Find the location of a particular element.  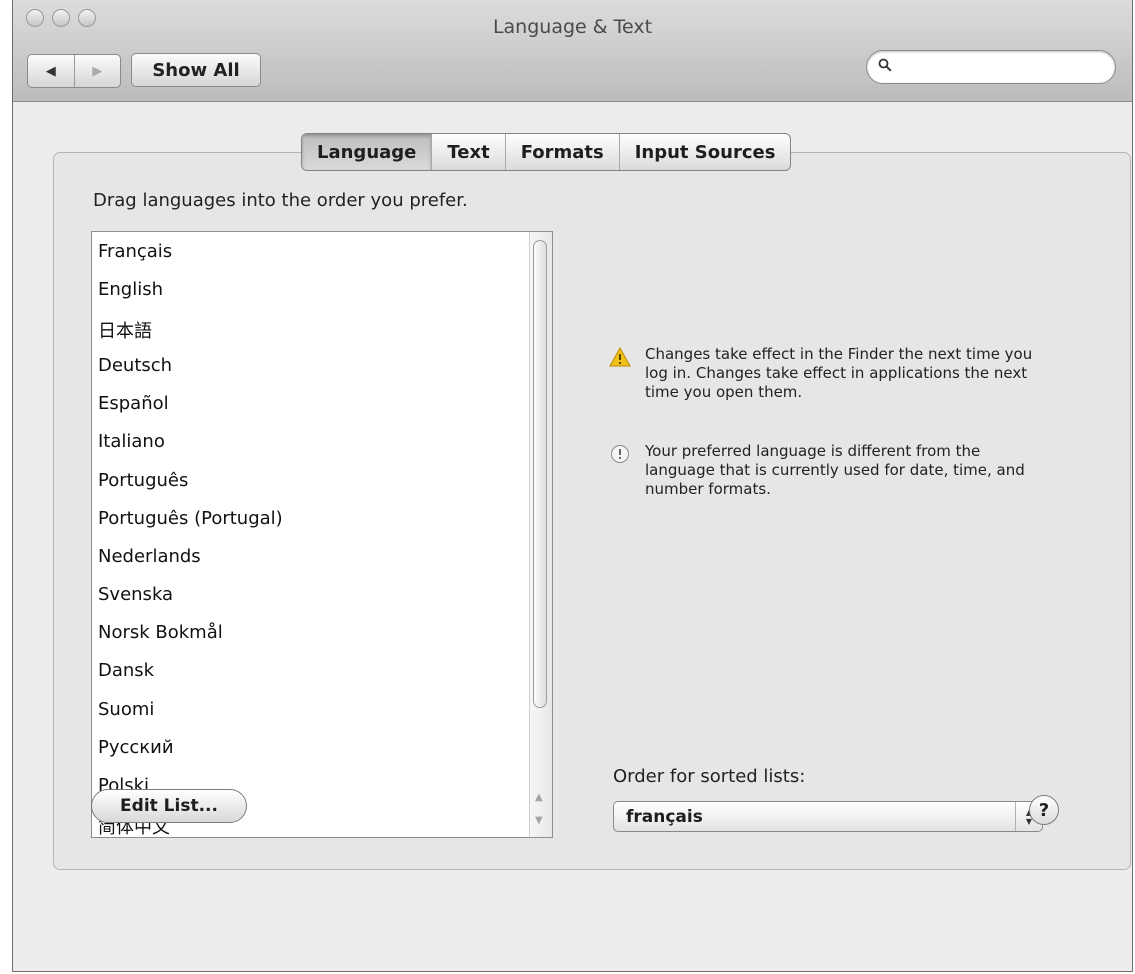

search-icon is located at coordinates (885, 65).